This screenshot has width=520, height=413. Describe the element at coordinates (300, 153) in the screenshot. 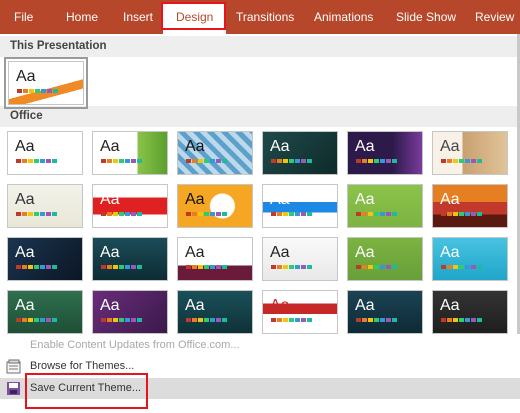

I see `theme-office-4: Aa` at that location.